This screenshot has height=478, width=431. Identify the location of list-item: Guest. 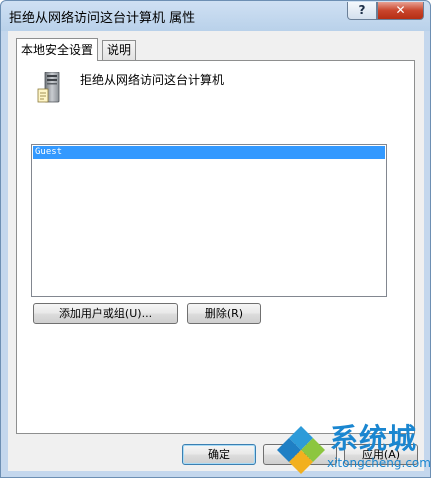
(209, 152).